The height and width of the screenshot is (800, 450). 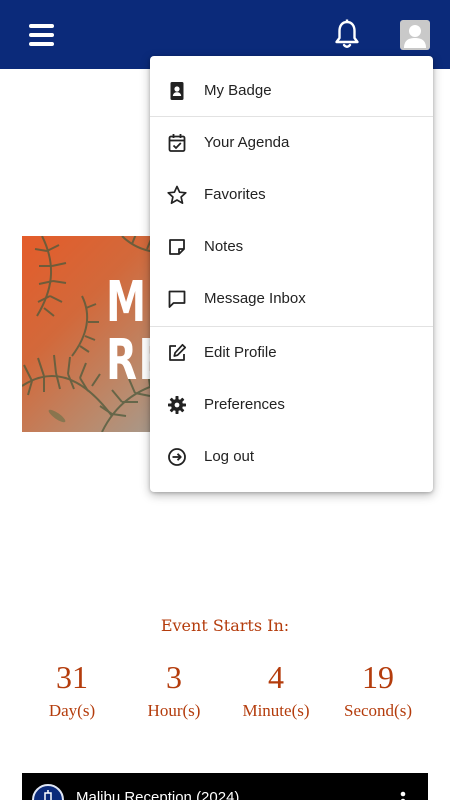 What do you see at coordinates (177, 299) in the screenshot?
I see `chat-bubble-icon` at bounding box center [177, 299].